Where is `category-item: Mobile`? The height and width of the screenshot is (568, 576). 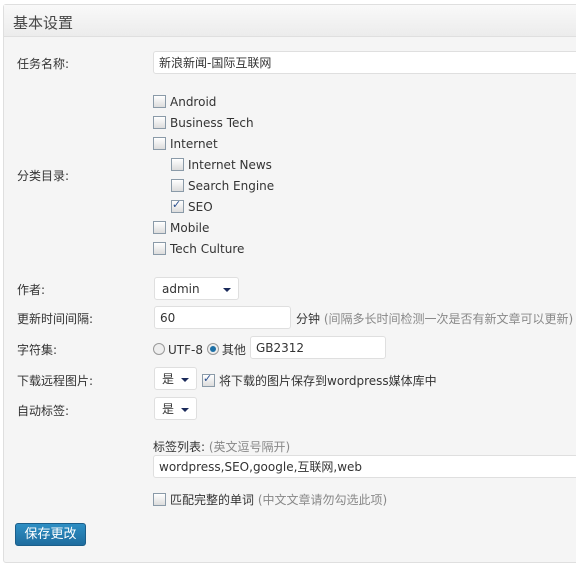 category-item: Mobile is located at coordinates (181, 228).